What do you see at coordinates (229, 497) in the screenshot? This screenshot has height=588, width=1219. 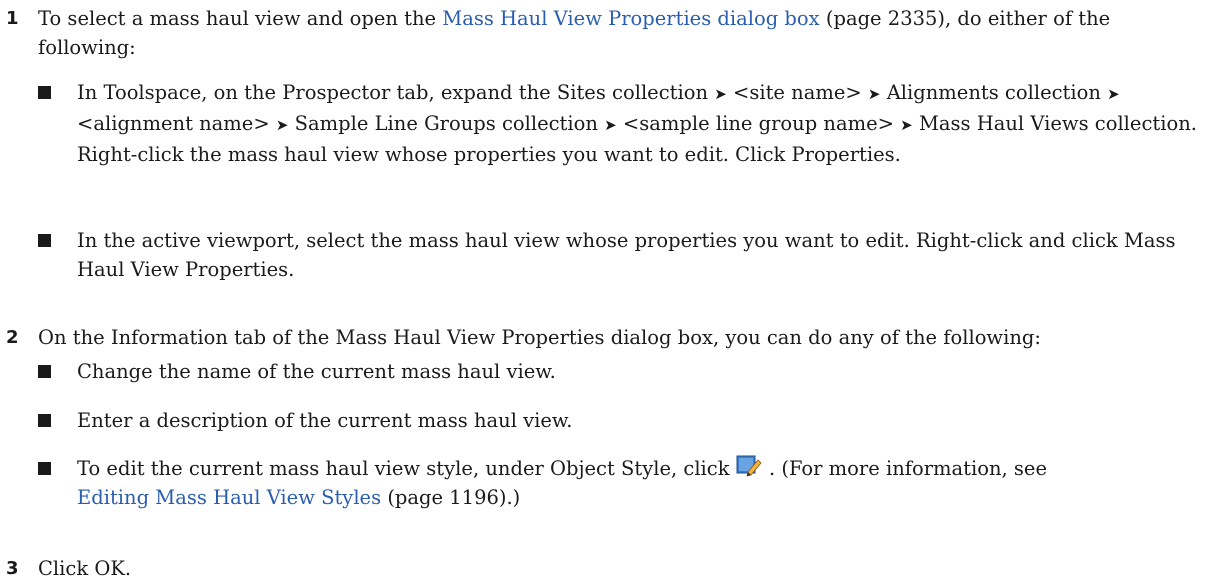 I see `editing-mass-haul-view-styles-link: Editing Mass Haul View Styles` at bounding box center [229, 497].